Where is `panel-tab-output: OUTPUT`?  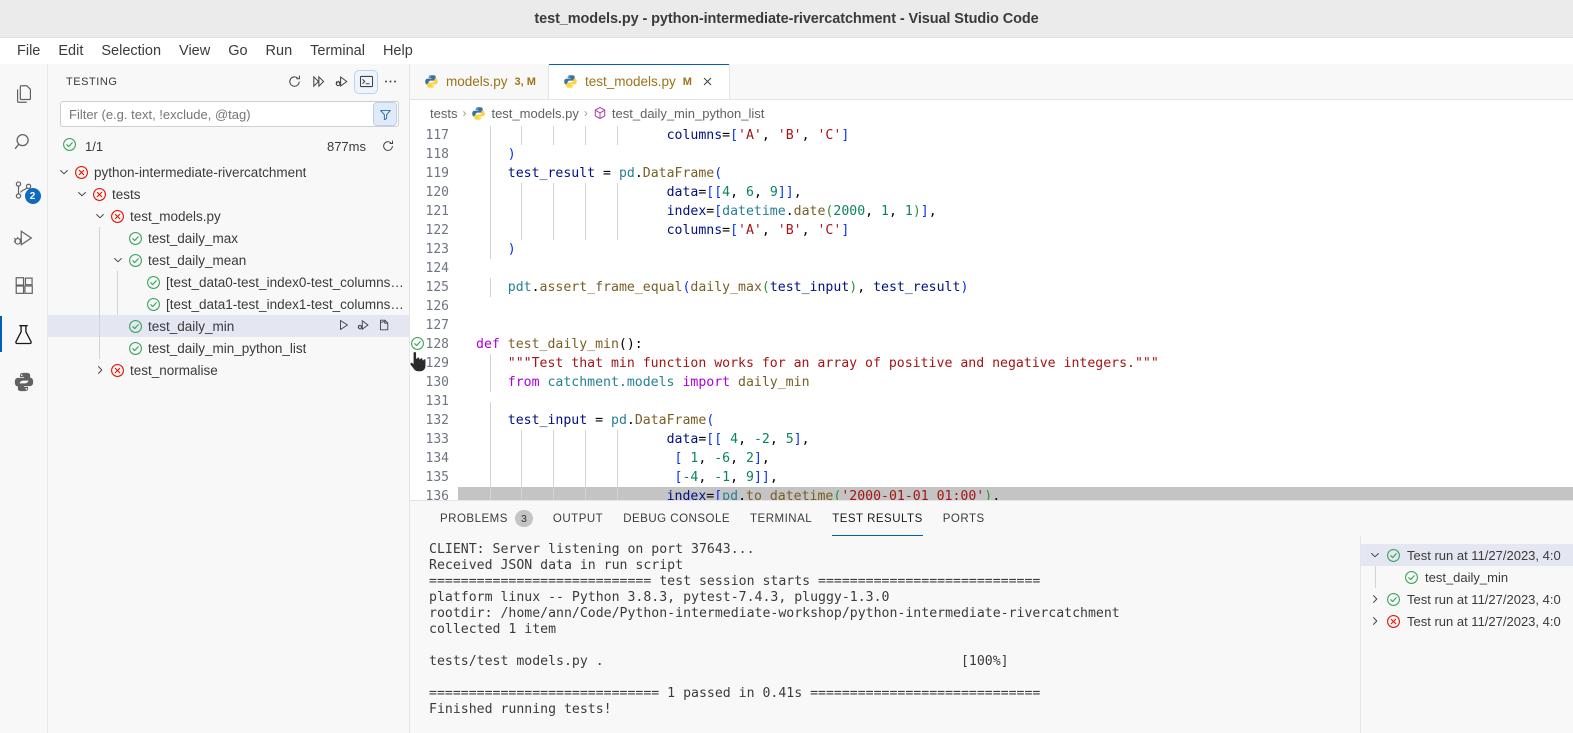 panel-tab-output: OUTPUT is located at coordinates (578, 518).